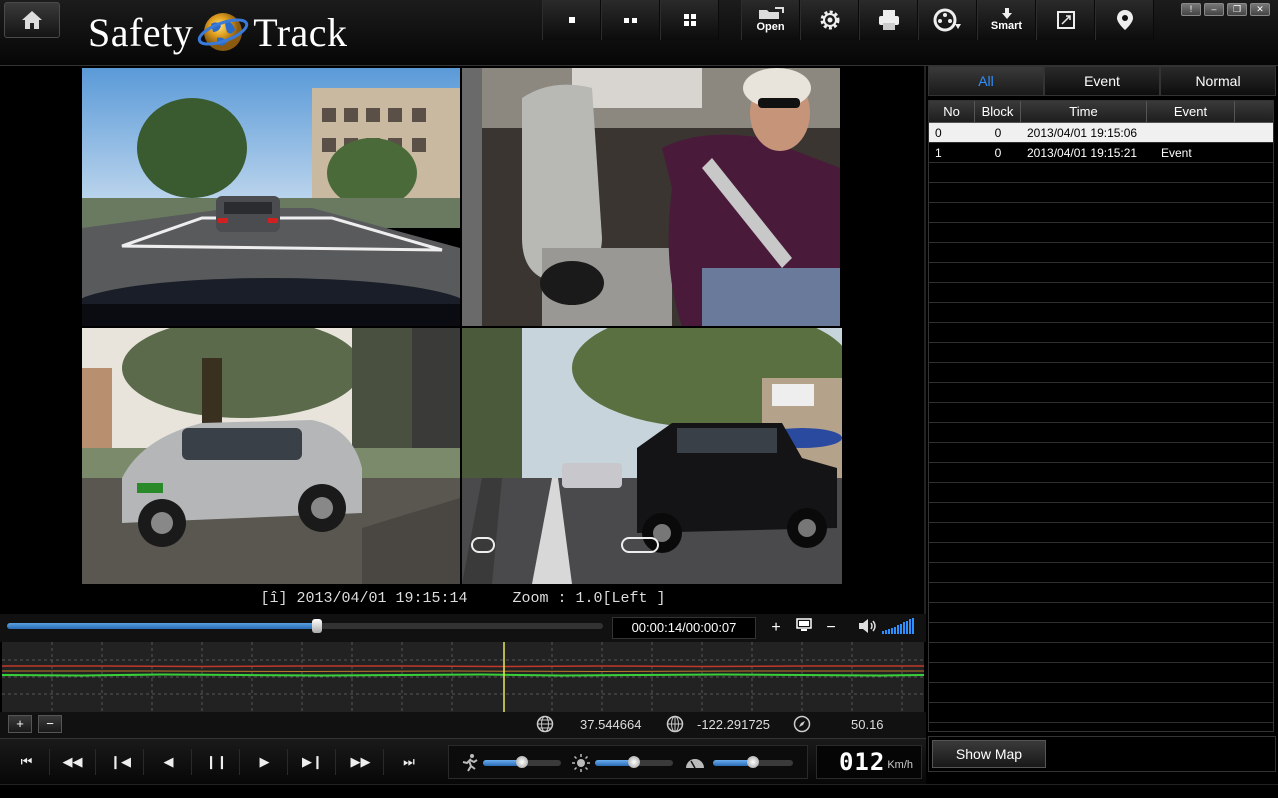 This screenshot has width=1278, height=798. Describe the element at coordinates (770, 20) in the screenshot. I see `open-button: Open` at that location.